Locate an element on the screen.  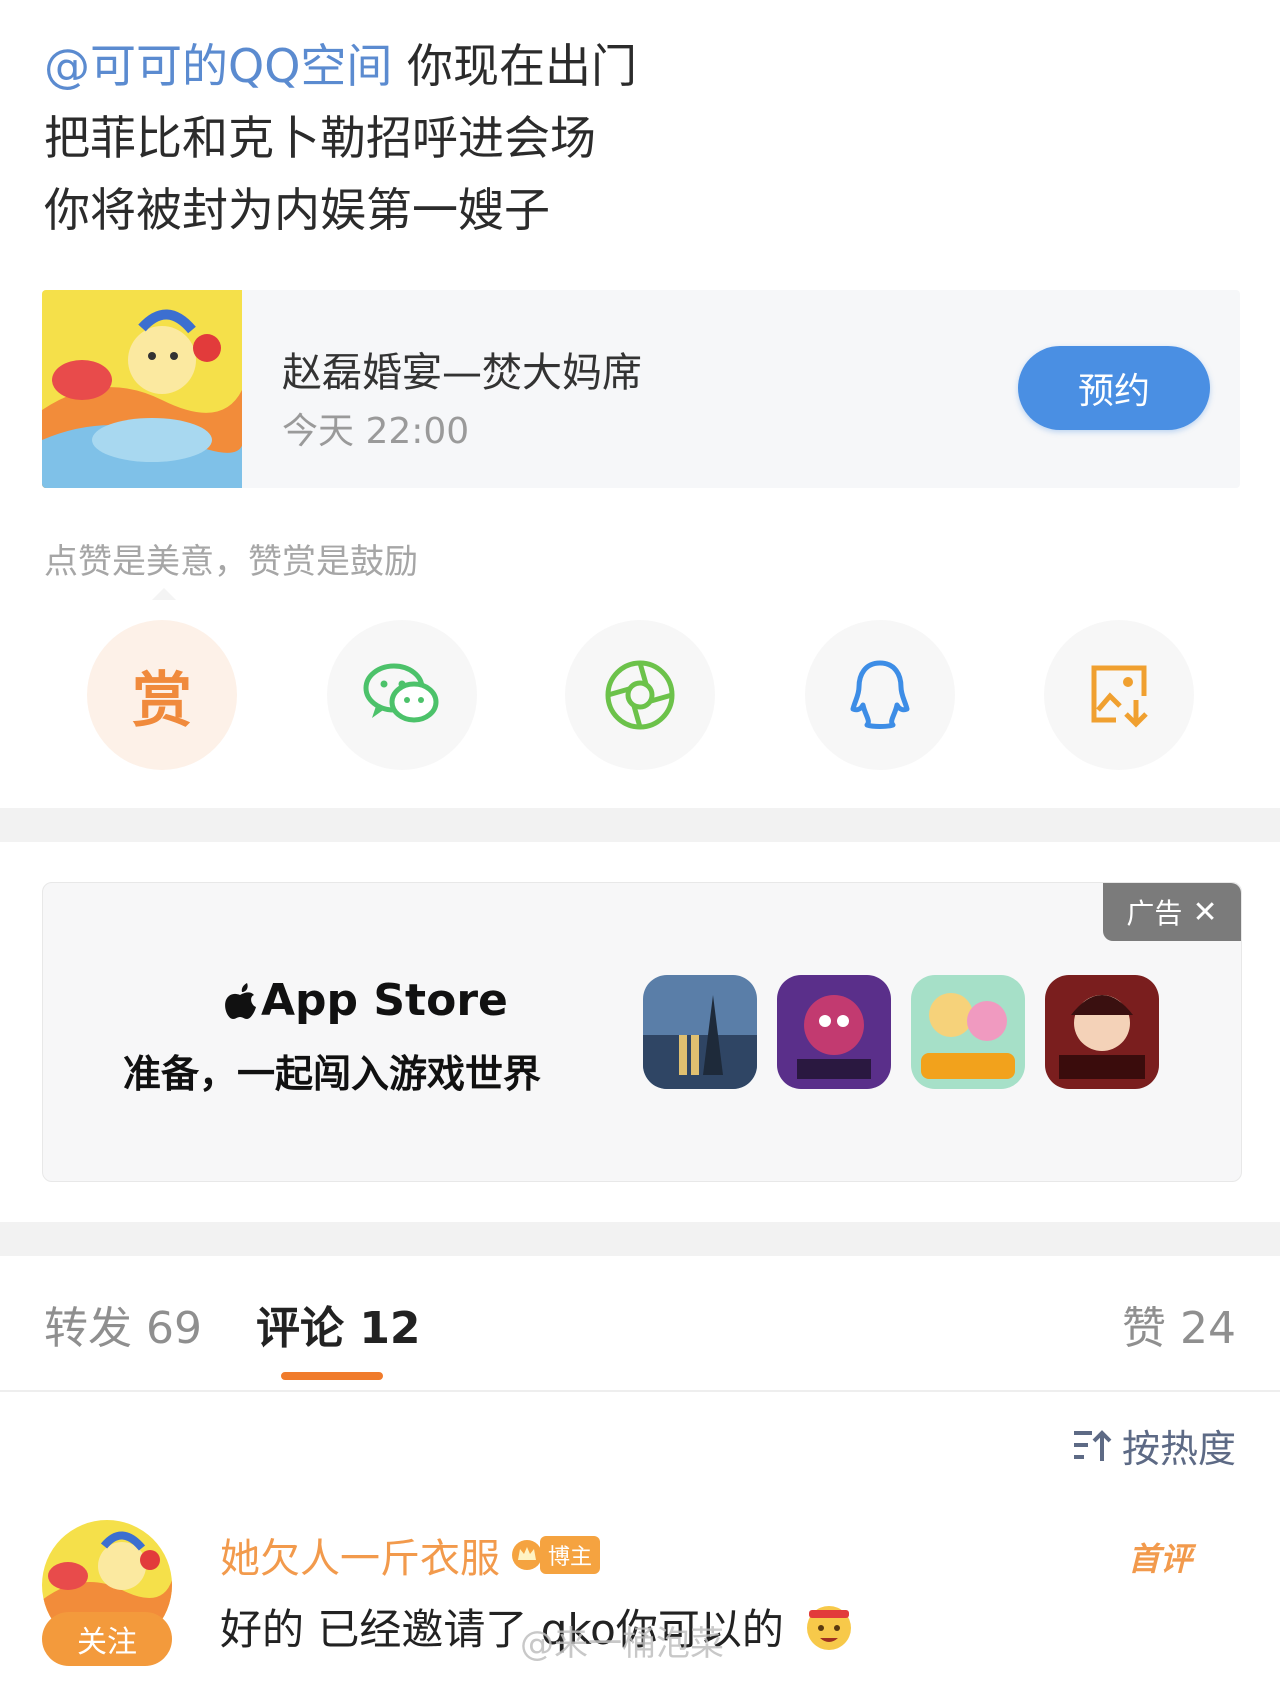
share-wechat-button is located at coordinates (402, 695).